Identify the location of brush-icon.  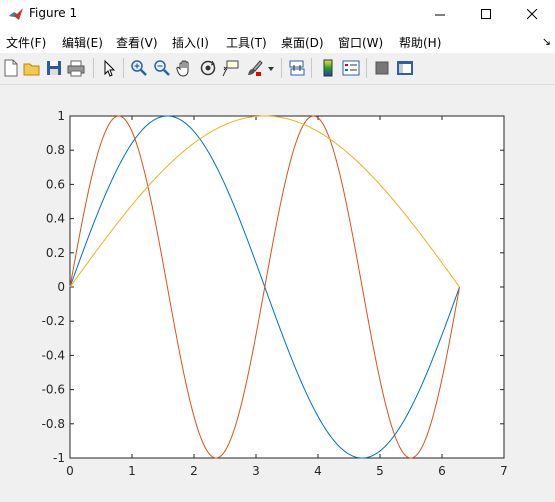
(254, 68).